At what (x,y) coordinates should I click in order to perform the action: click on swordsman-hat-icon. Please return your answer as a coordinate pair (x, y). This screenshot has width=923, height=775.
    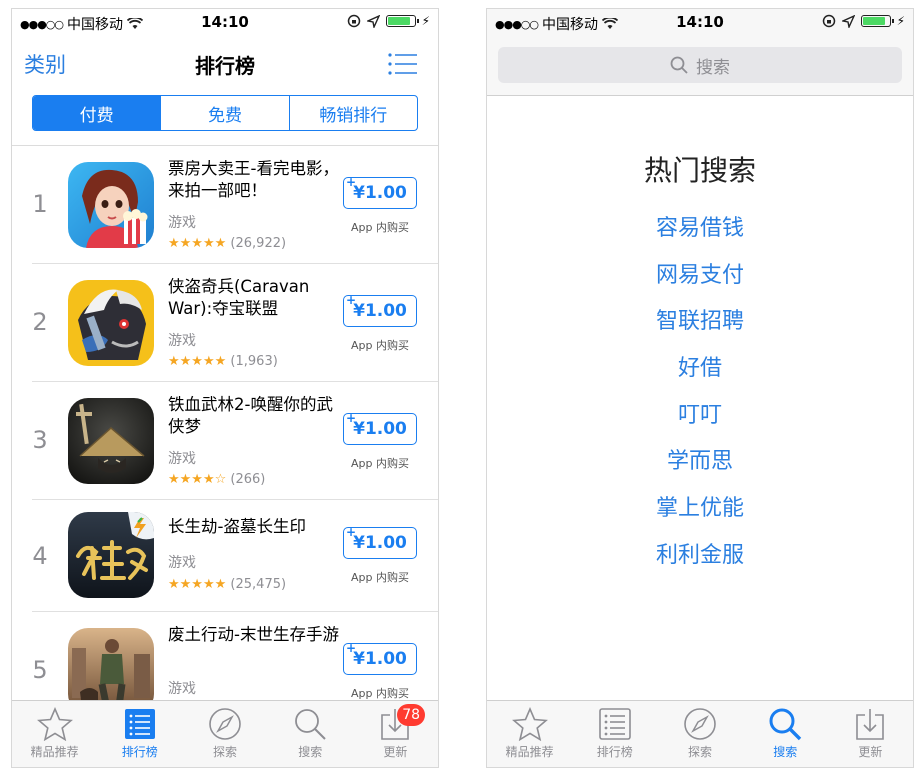
    Looking at the image, I should click on (111, 441).